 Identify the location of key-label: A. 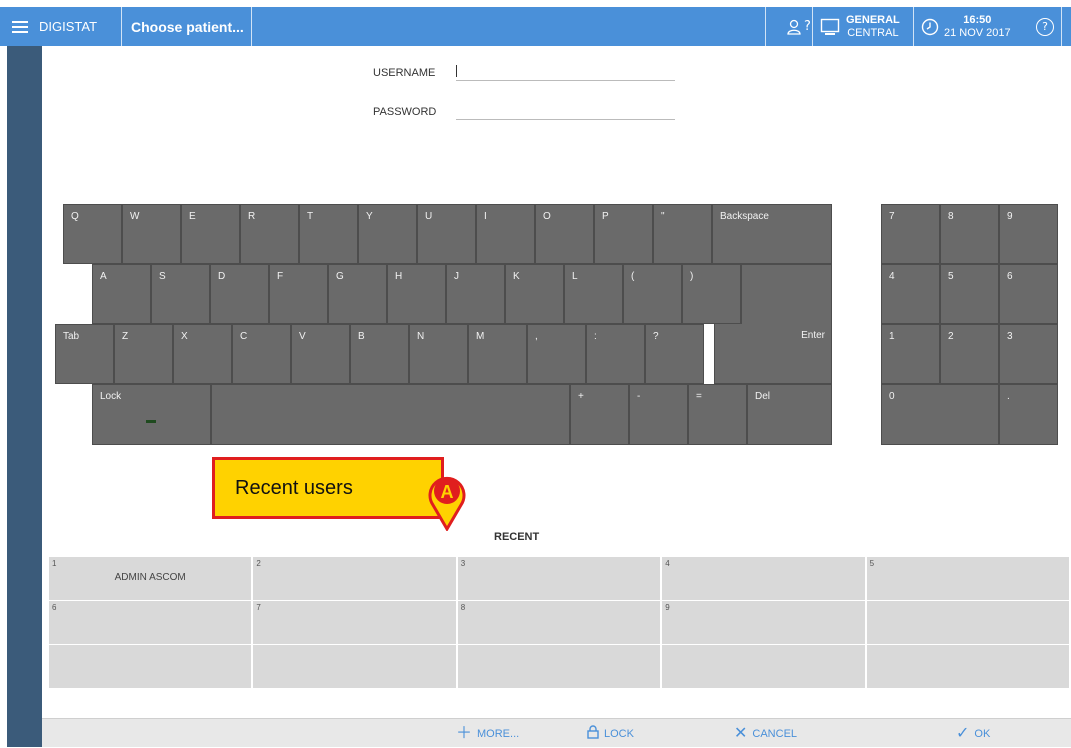
(103, 276).